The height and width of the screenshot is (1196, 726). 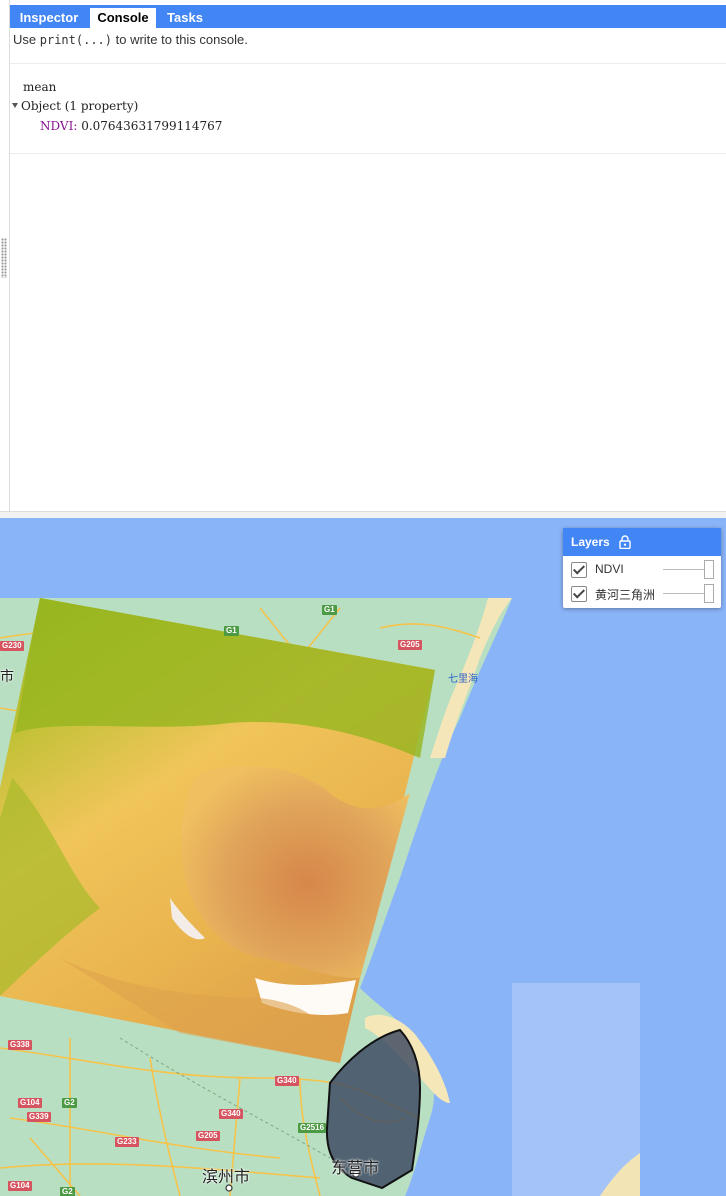 I want to click on expand-triangle-icon, so click(x=15, y=105).